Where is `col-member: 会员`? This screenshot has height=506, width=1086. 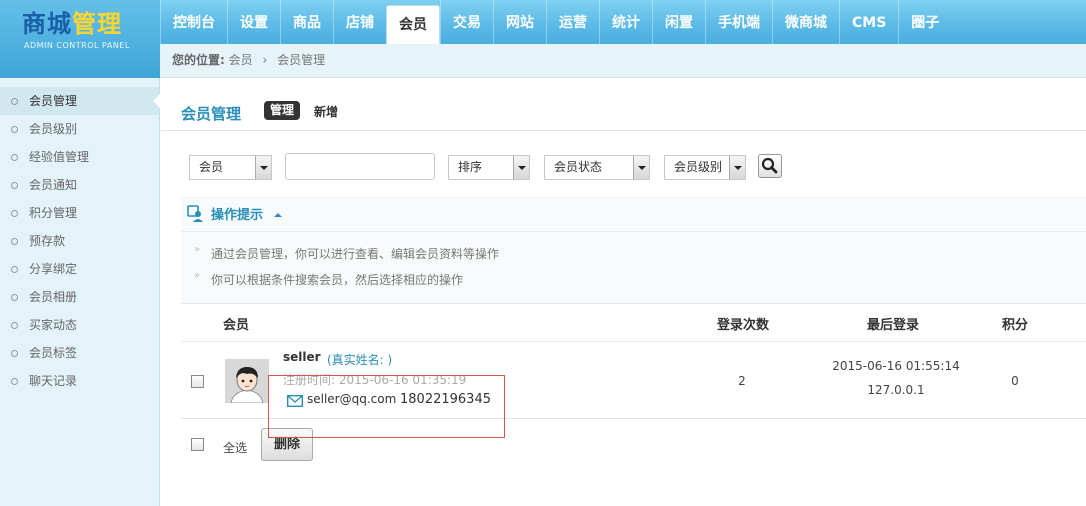
col-member: 会员 is located at coordinates (236, 325).